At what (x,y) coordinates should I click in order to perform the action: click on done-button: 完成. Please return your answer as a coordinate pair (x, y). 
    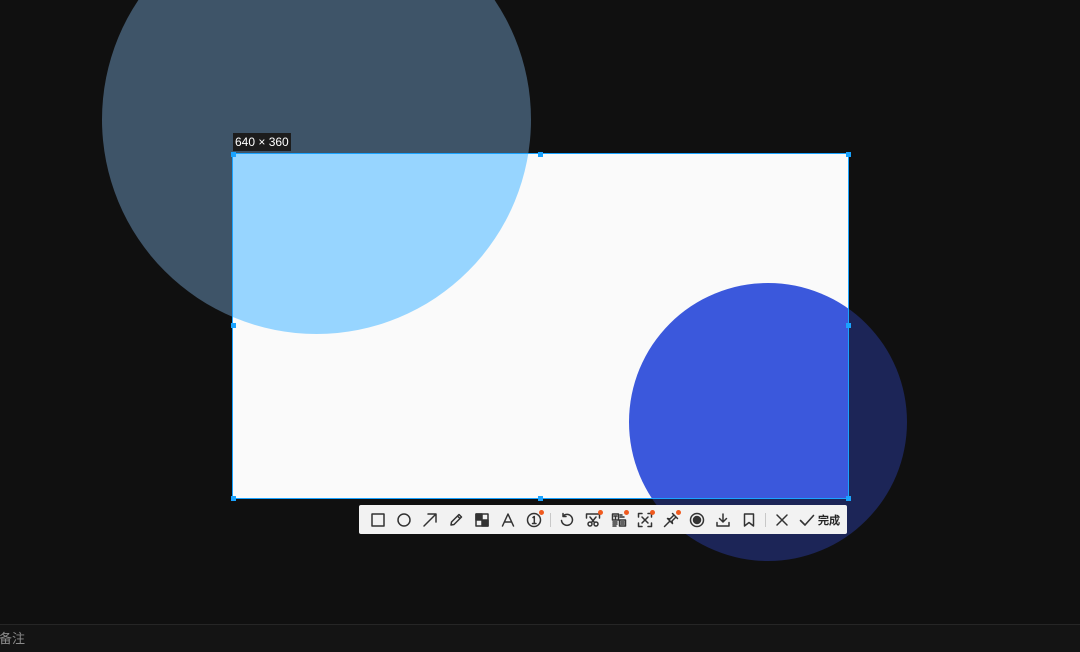
    Looking at the image, I should click on (819, 520).